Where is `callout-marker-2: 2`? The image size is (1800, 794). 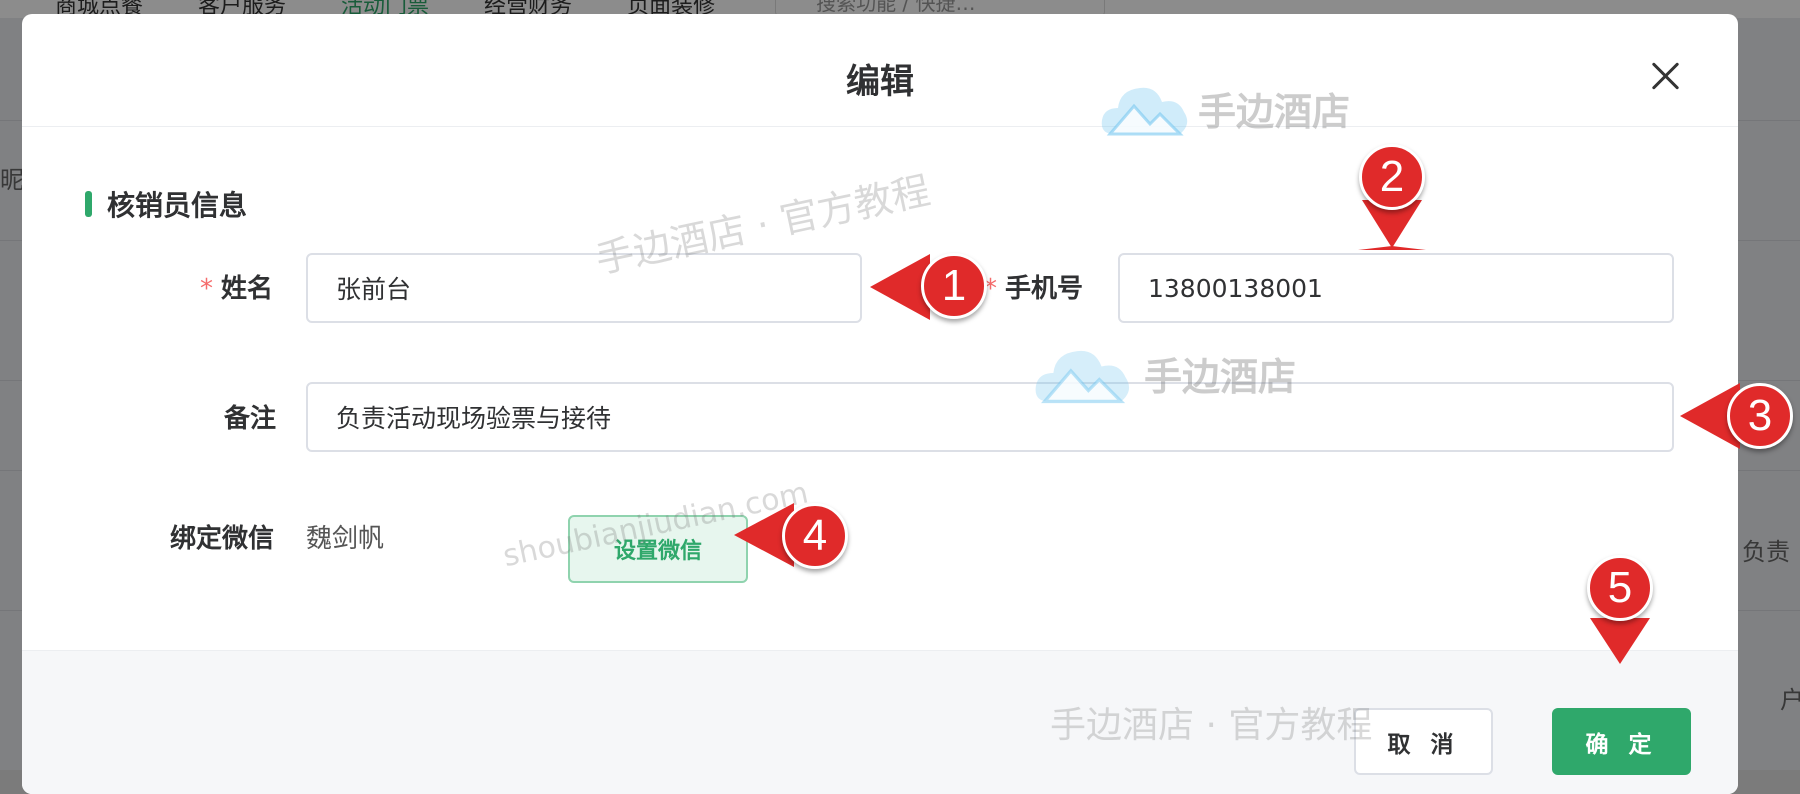
callout-marker-2: 2 is located at coordinates (1392, 177).